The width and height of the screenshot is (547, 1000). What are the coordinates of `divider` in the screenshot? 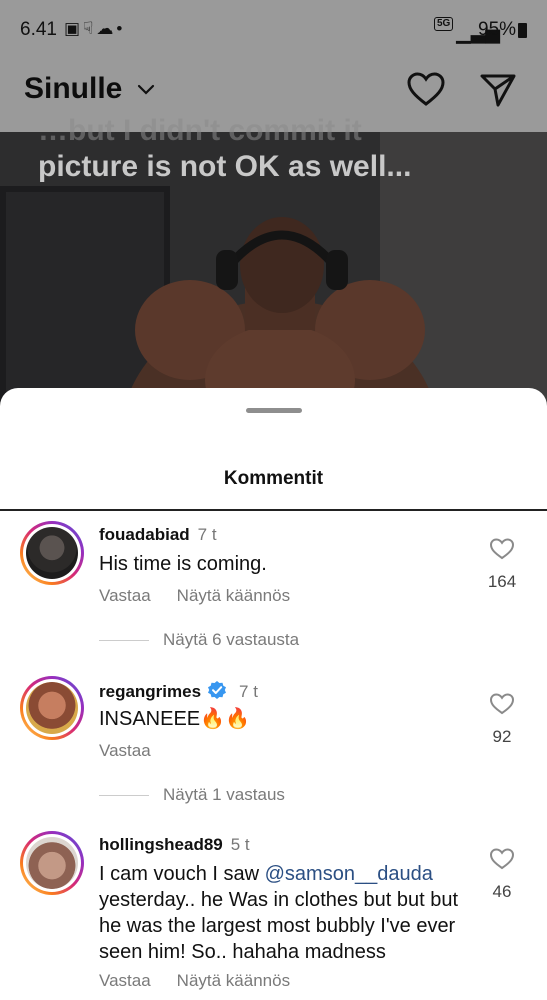 It's located at (273, 510).